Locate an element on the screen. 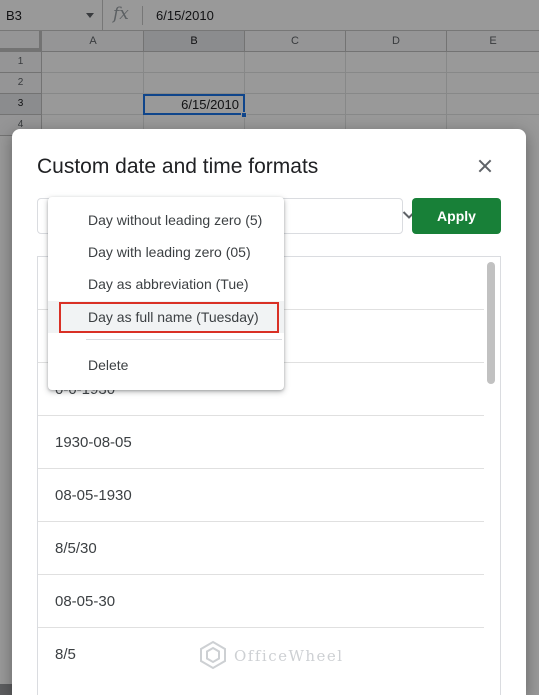 This screenshot has width=539, height=695. menu-item-label: Day with leading zero (05) is located at coordinates (169, 252).